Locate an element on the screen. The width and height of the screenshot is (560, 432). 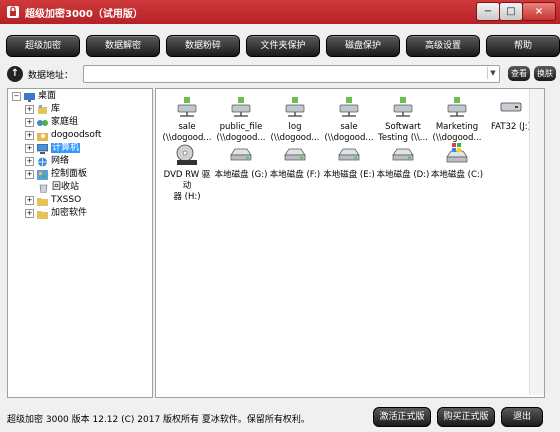
tree-item-desktop: − 桌面 is located at coordinates (34, 96).